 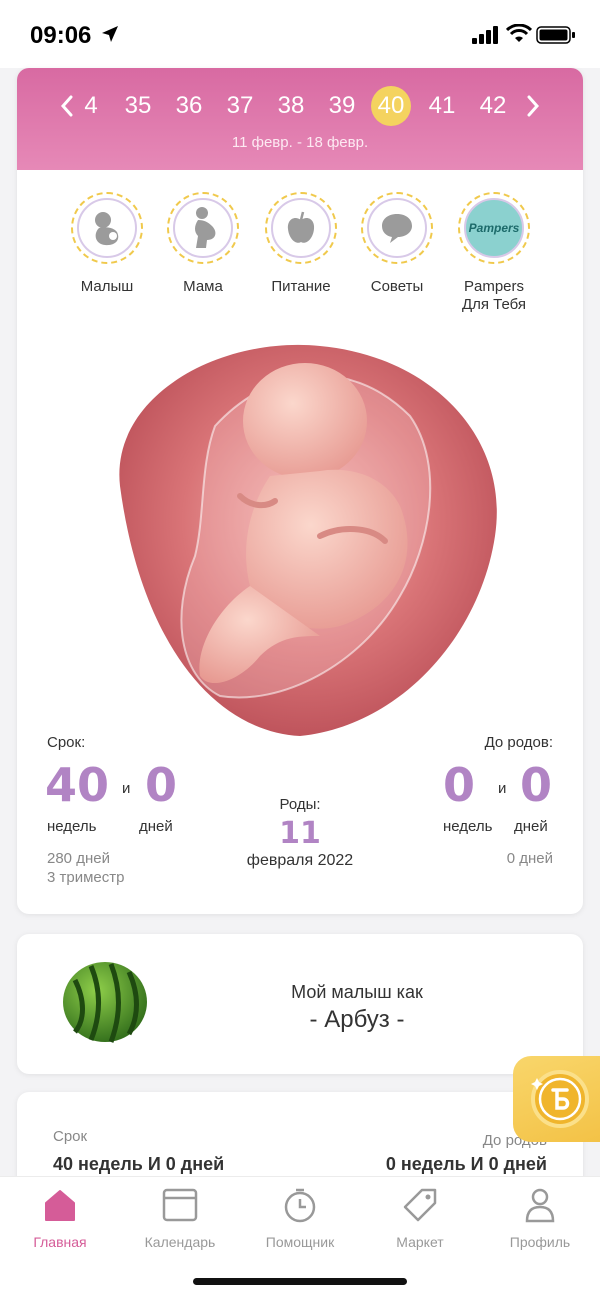 I want to click on status-time: 09:06, so click(x=61, y=35).